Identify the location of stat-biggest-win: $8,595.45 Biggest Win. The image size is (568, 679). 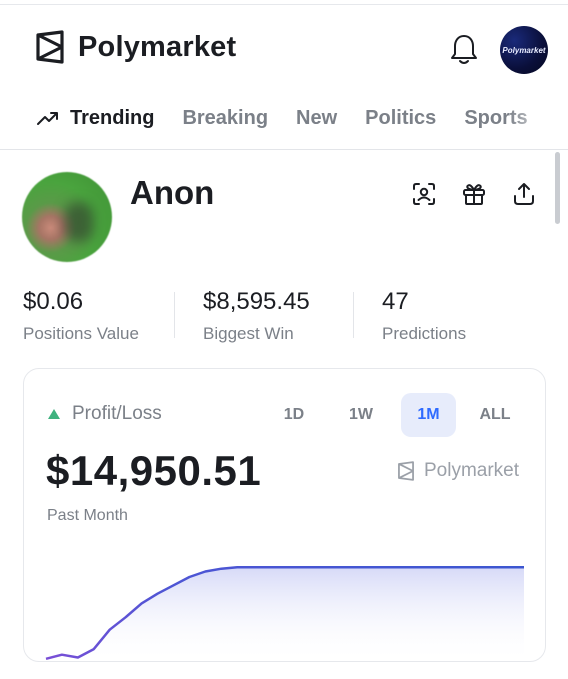
(256, 316).